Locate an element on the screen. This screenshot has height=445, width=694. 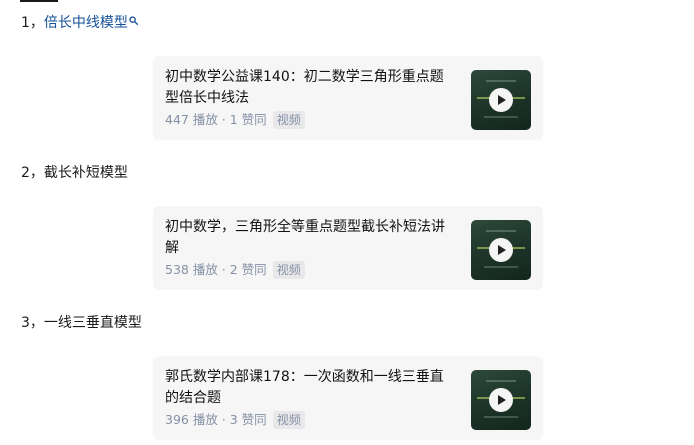
video-stats: 538 播放 · 2 赞同 is located at coordinates (216, 269).